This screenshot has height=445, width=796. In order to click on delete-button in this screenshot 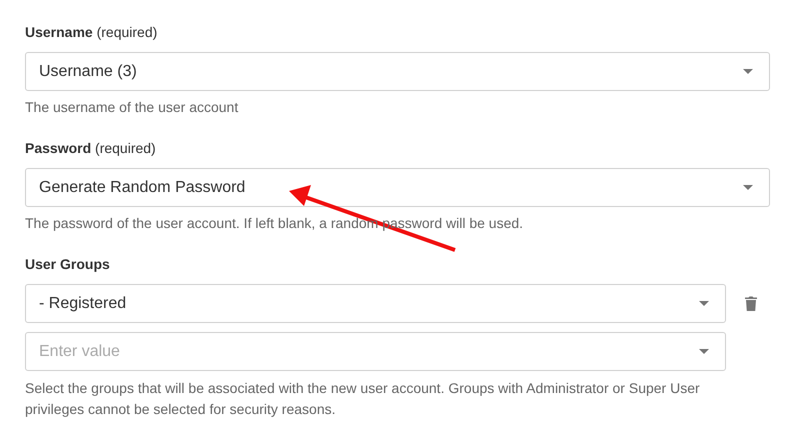, I will do `click(751, 303)`.